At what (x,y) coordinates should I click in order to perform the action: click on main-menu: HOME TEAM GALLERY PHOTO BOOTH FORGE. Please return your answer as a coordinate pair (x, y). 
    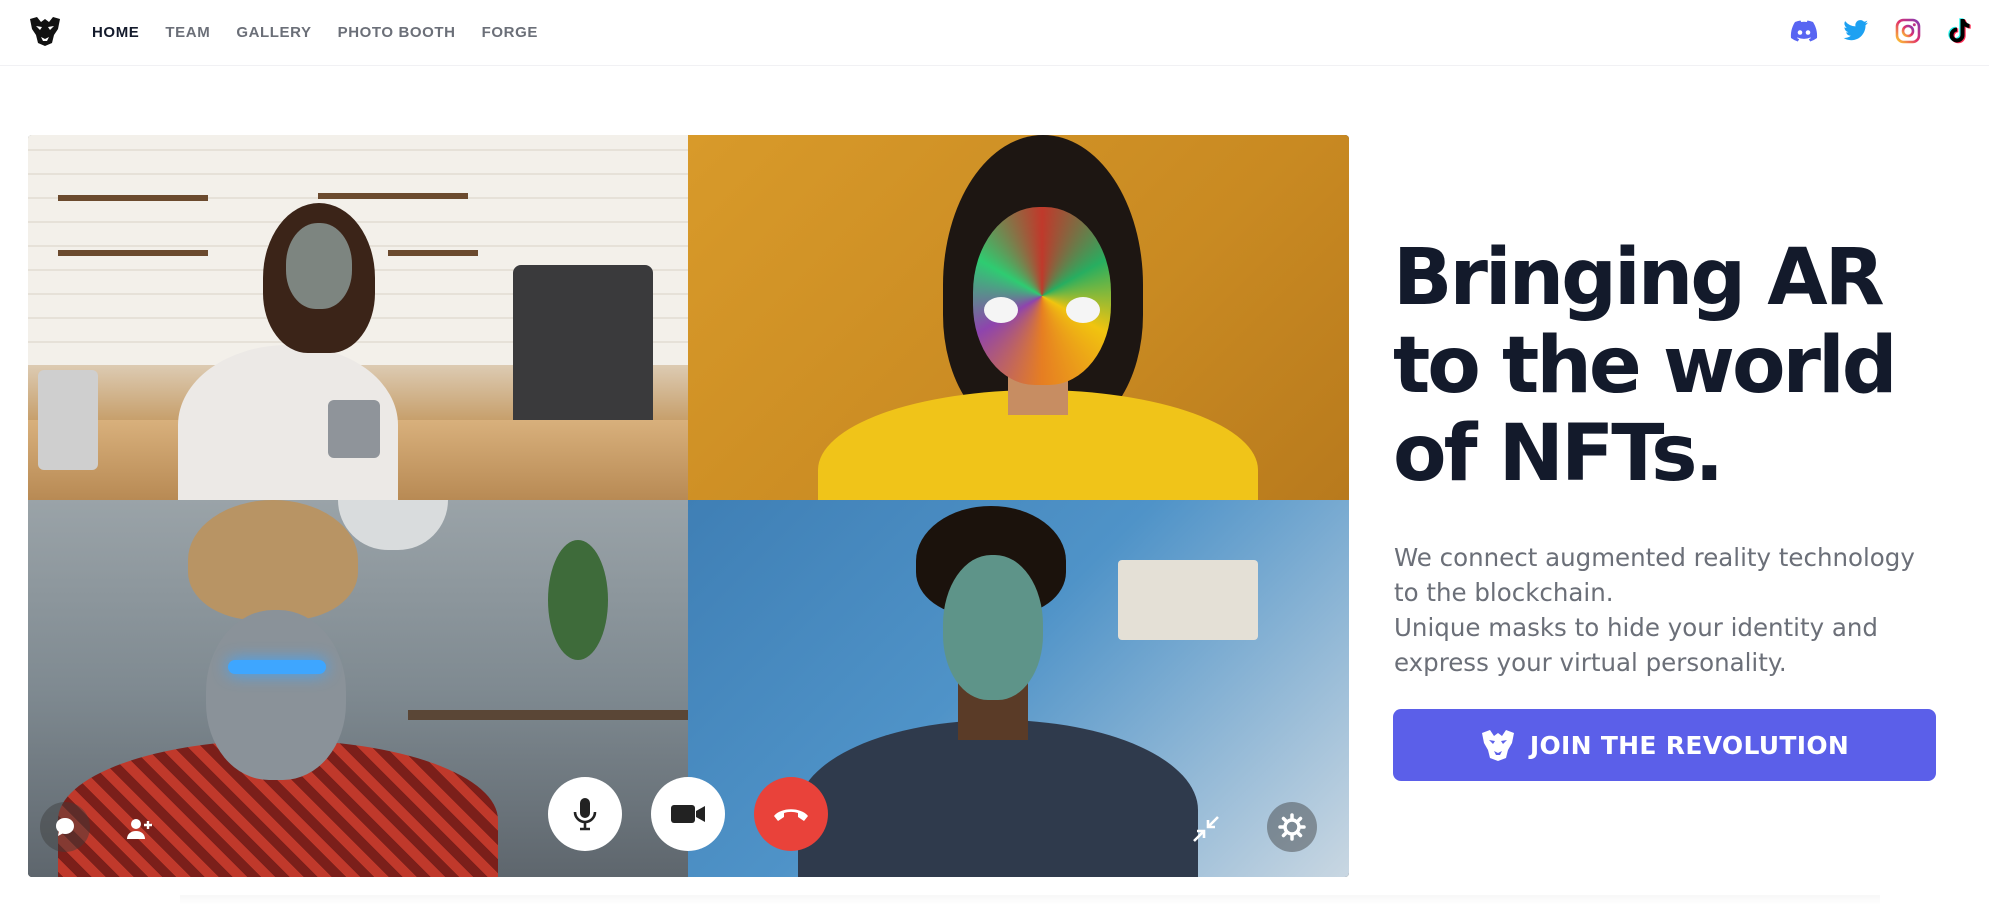
    Looking at the image, I should click on (315, 32).